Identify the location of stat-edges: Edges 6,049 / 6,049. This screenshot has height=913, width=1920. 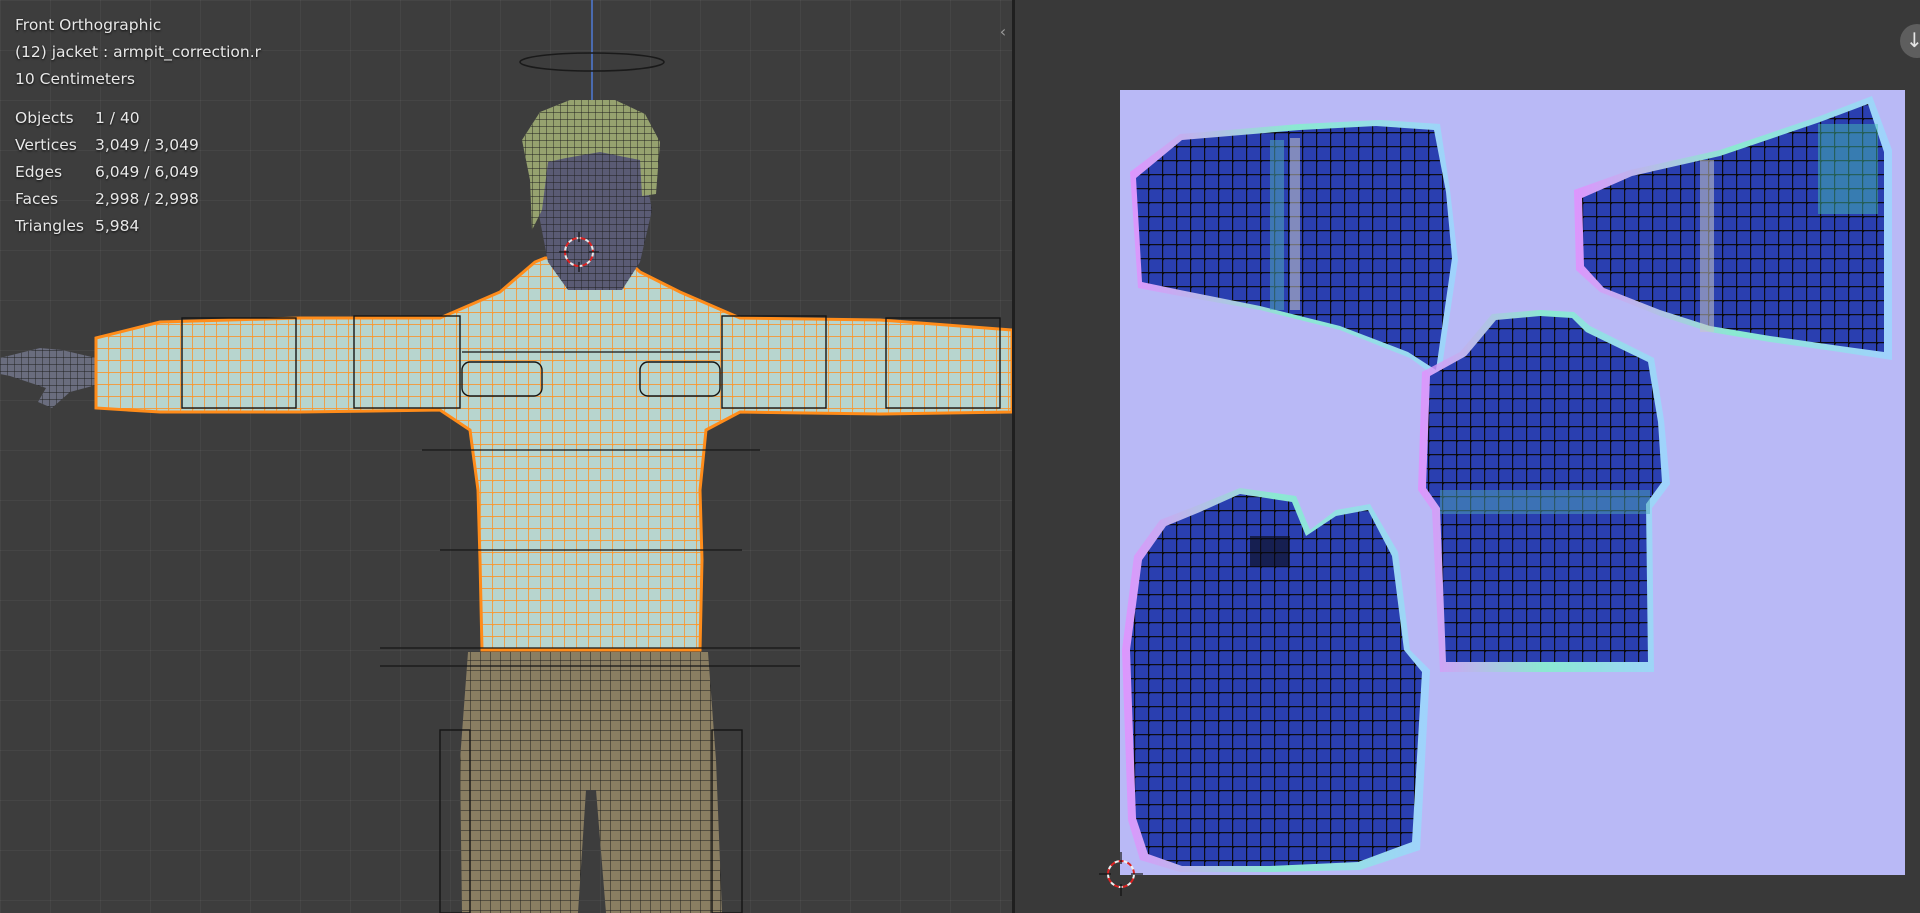
(138, 172).